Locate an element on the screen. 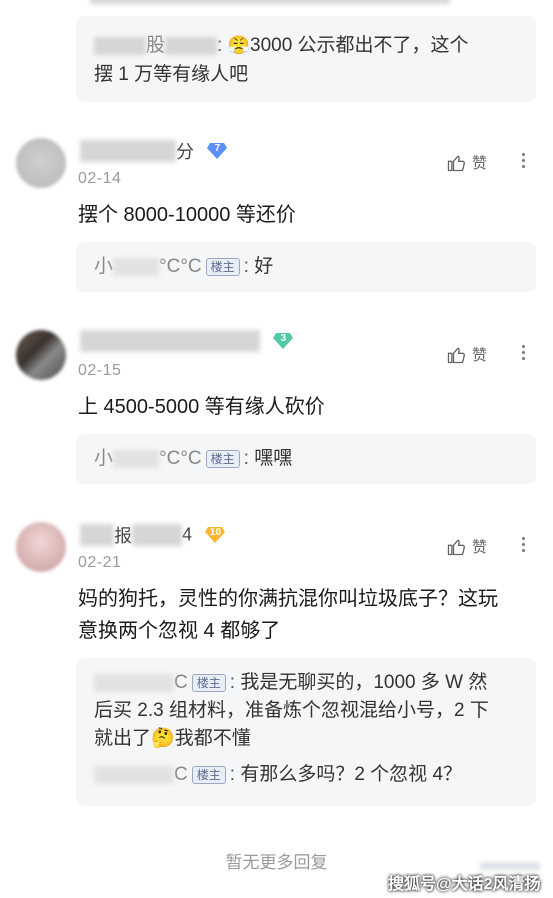 The width and height of the screenshot is (553, 898). reply-box: 小 °C°C 楼主: 好 is located at coordinates (306, 267).